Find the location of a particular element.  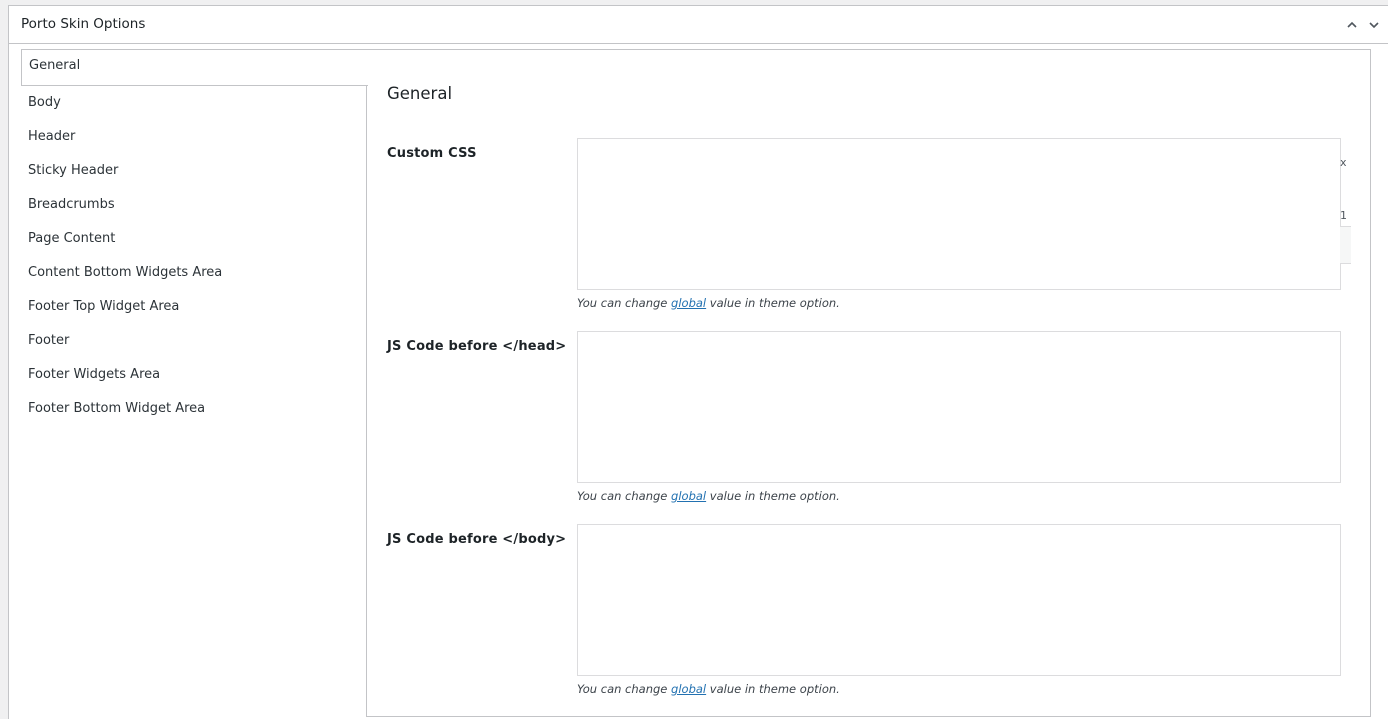

chevron-down-icon is located at coordinates (1374, 25).